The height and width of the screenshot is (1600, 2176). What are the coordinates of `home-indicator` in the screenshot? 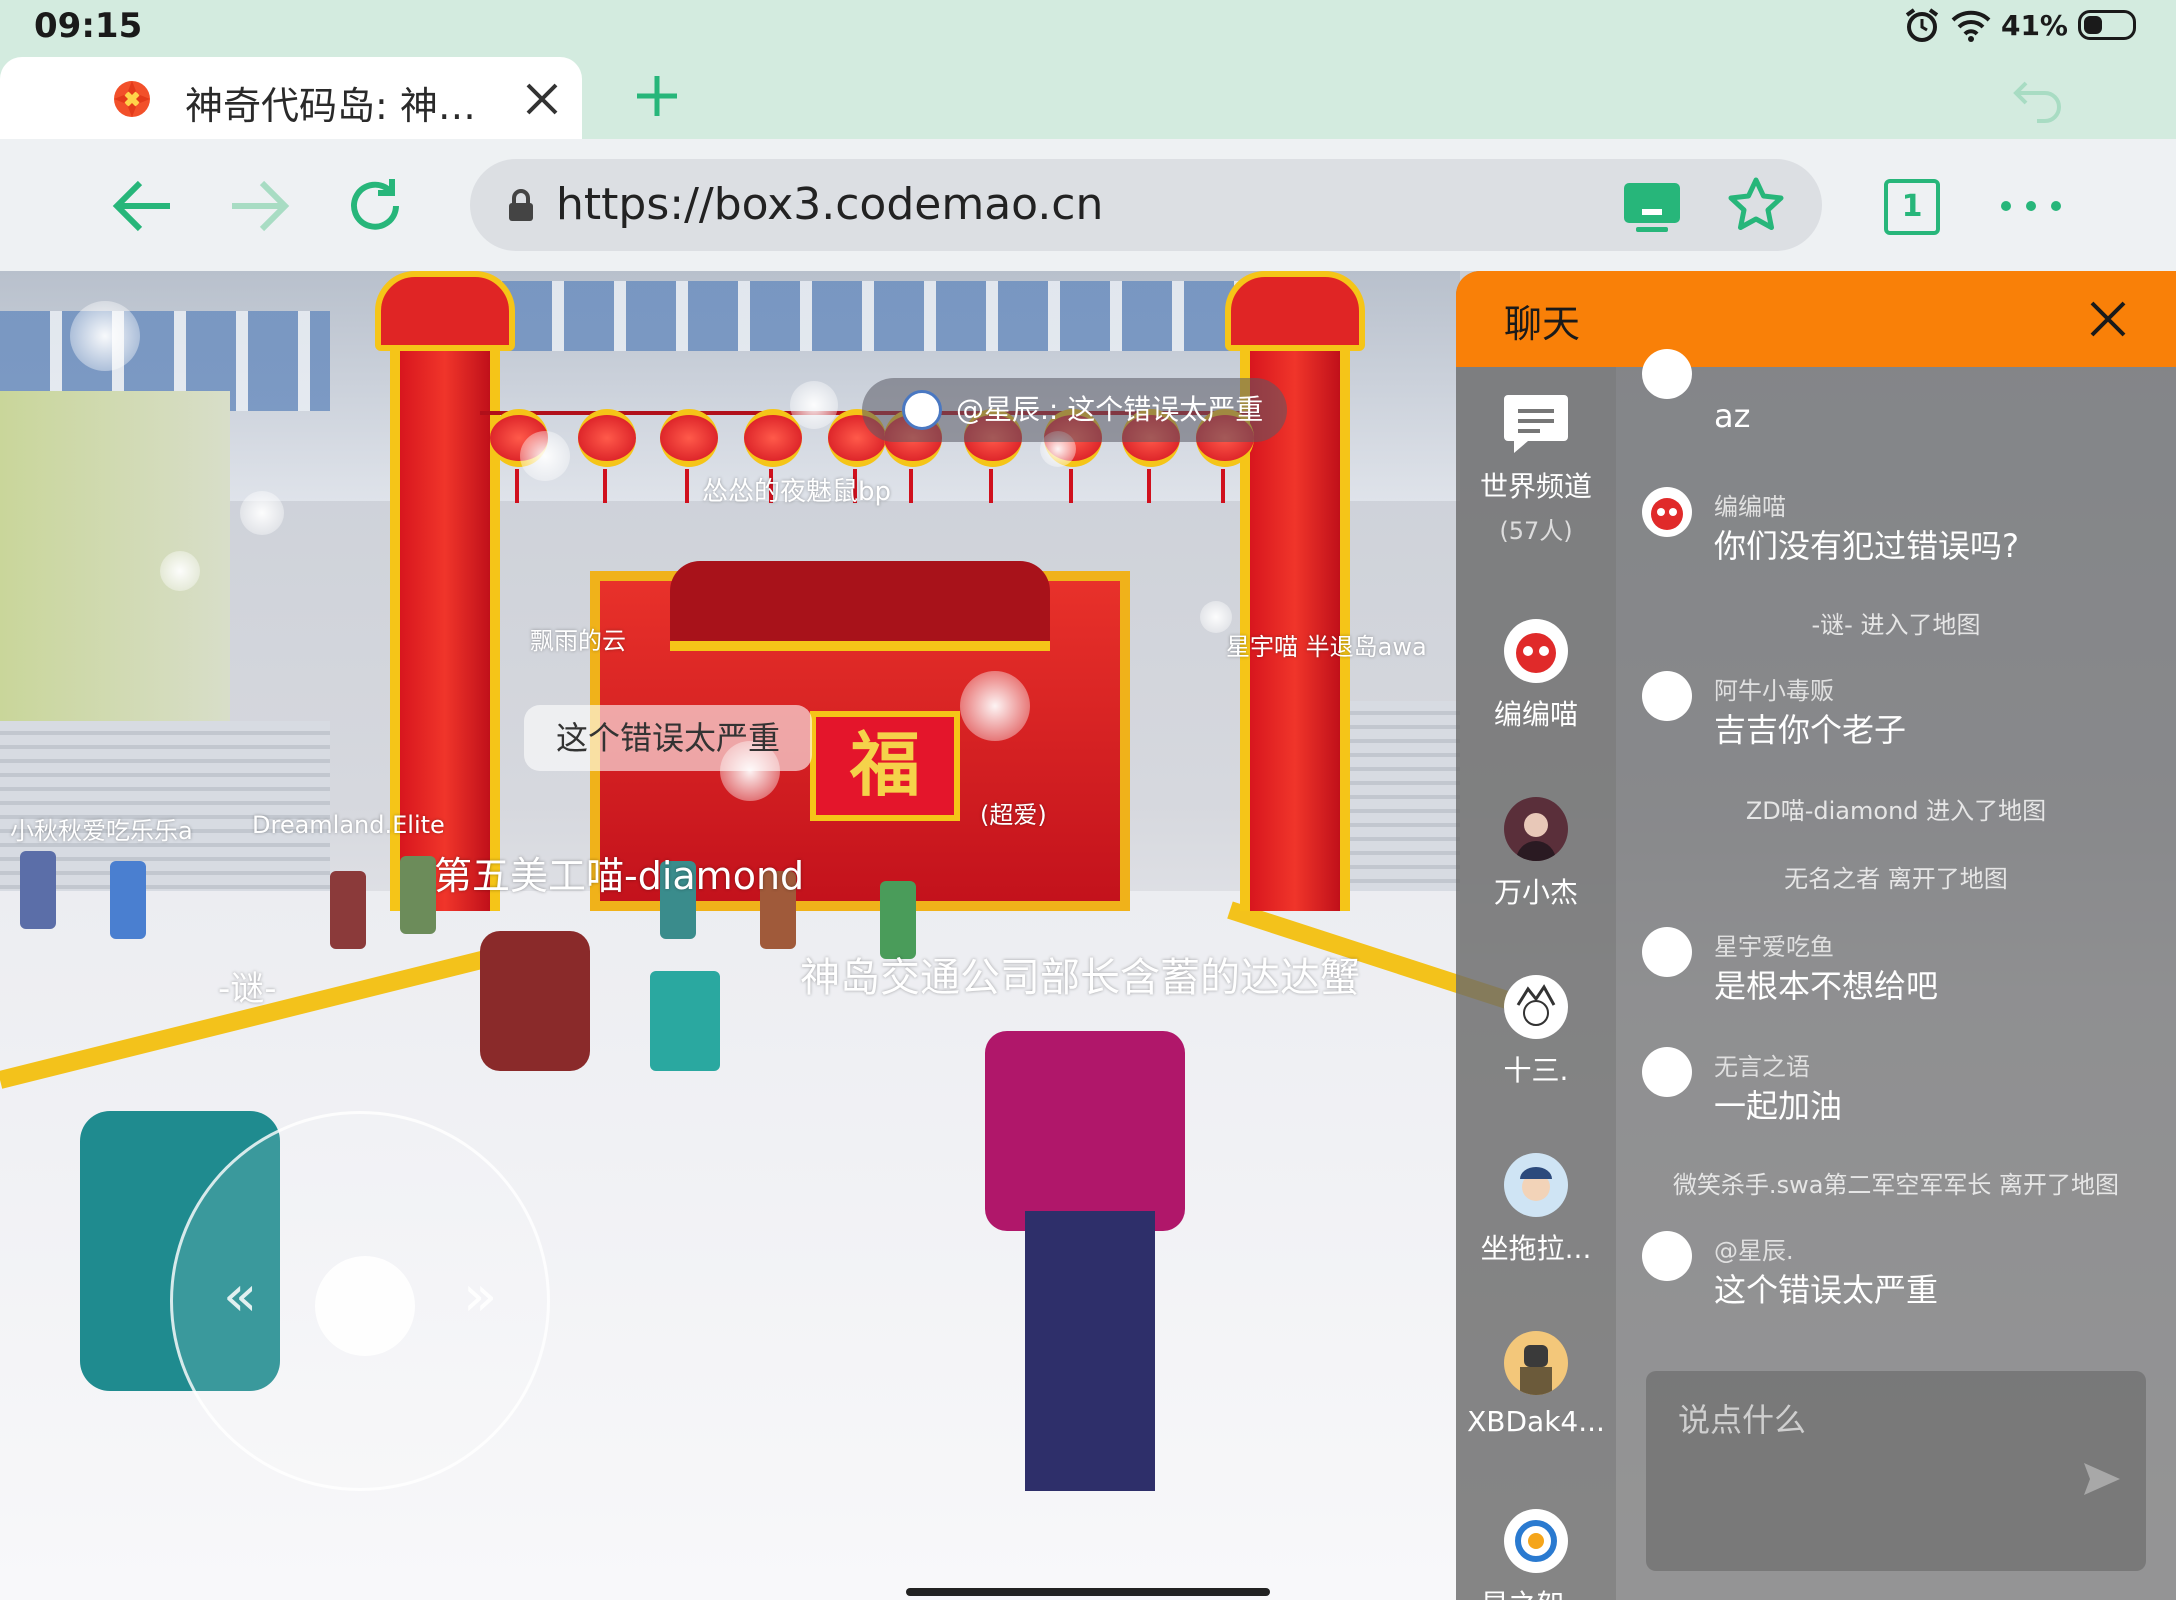 It's located at (1088, 1592).